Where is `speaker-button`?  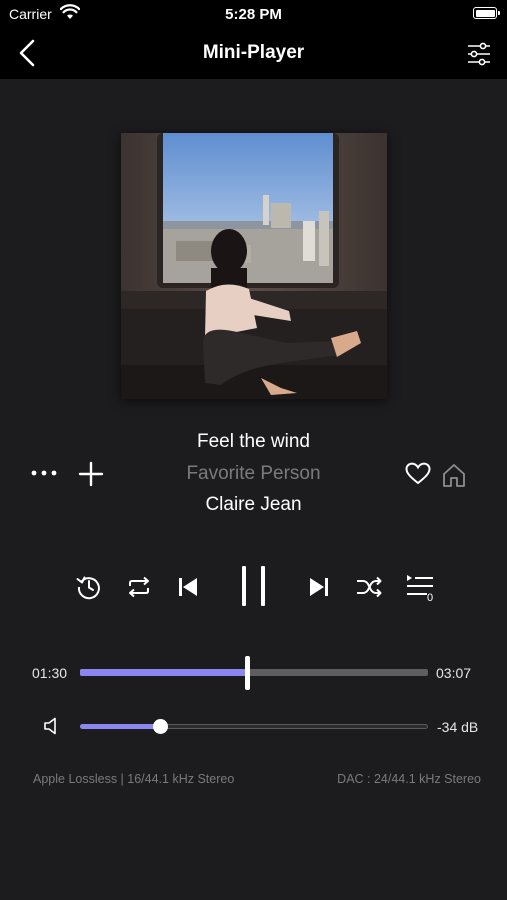 speaker-button is located at coordinates (53, 726).